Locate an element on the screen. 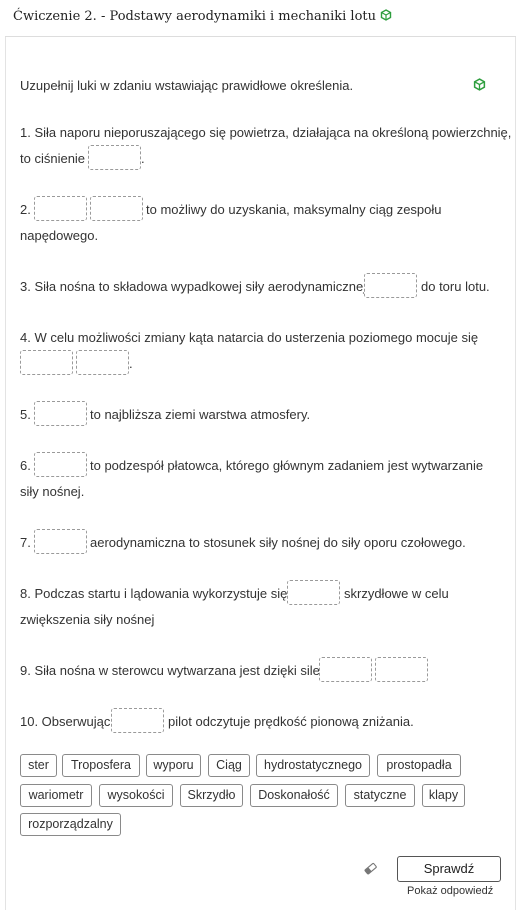 Image resolution: width=518 pixels, height=910 pixels. word-chip-ciag: Ciąg is located at coordinates (229, 765).